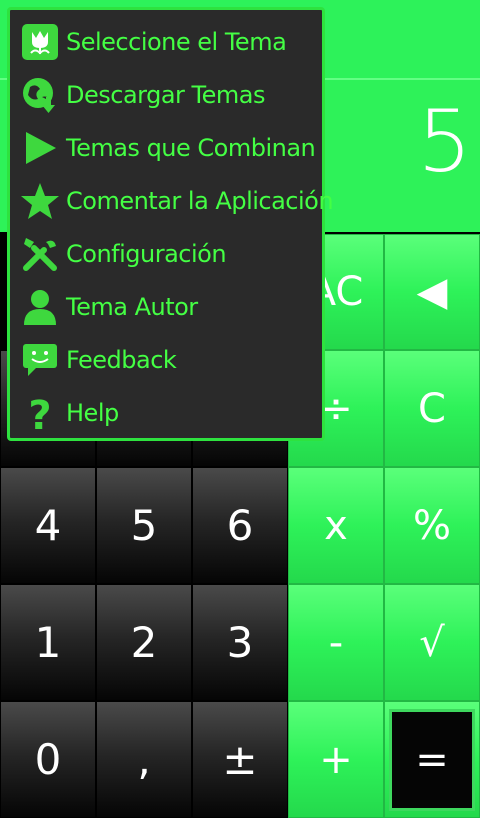  Describe the element at coordinates (240, 525) in the screenshot. I see `six-button: 6` at that location.